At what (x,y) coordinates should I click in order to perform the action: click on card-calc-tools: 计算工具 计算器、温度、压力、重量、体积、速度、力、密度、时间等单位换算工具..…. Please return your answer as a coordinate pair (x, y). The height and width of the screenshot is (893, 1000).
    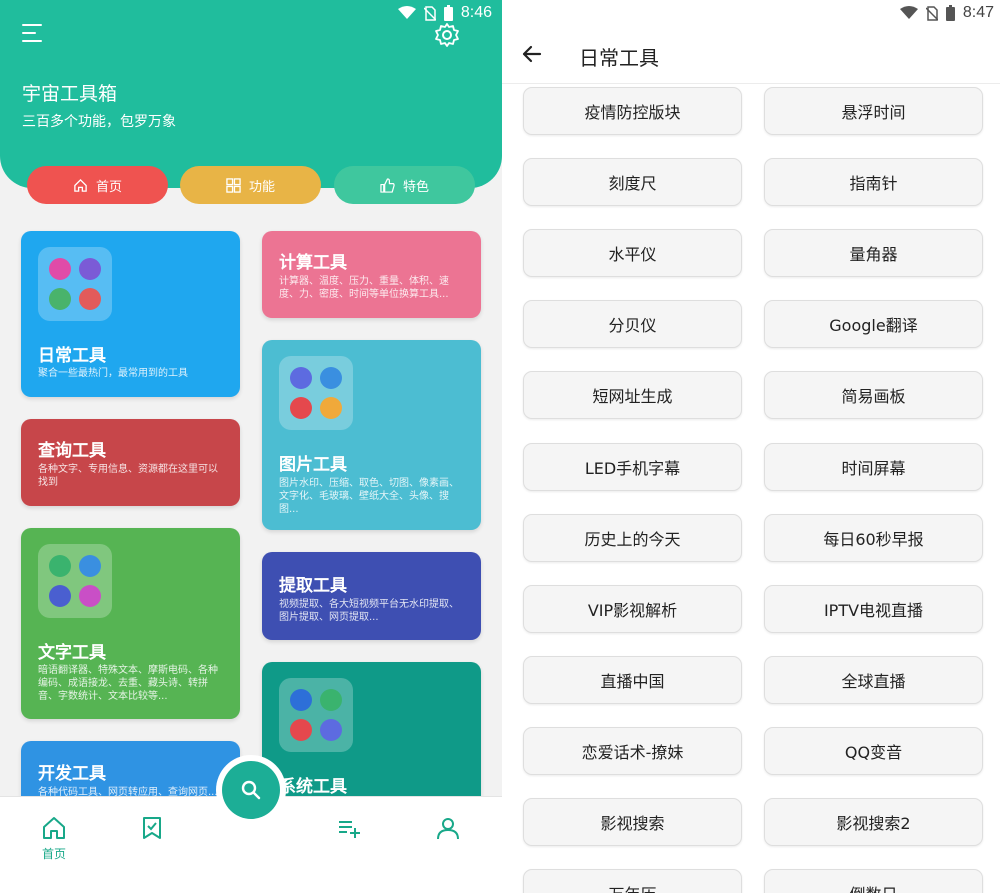
    Looking at the image, I should click on (371, 274).